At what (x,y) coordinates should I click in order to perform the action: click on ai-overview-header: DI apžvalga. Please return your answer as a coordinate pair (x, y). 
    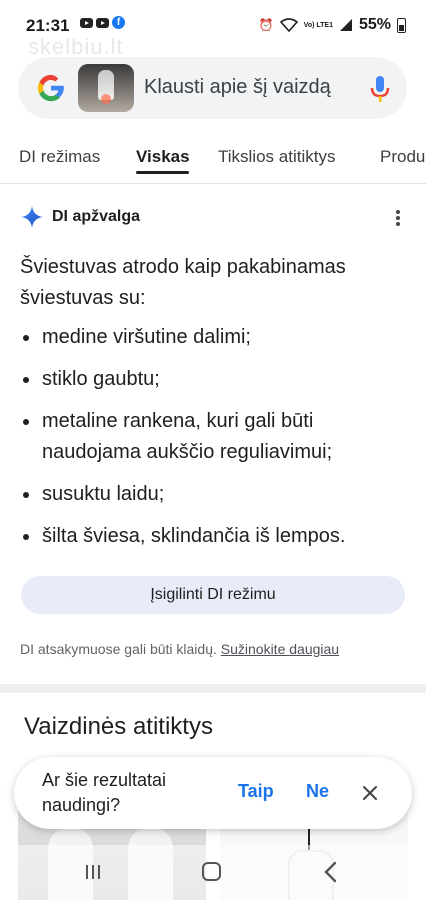
    Looking at the image, I should click on (80, 217).